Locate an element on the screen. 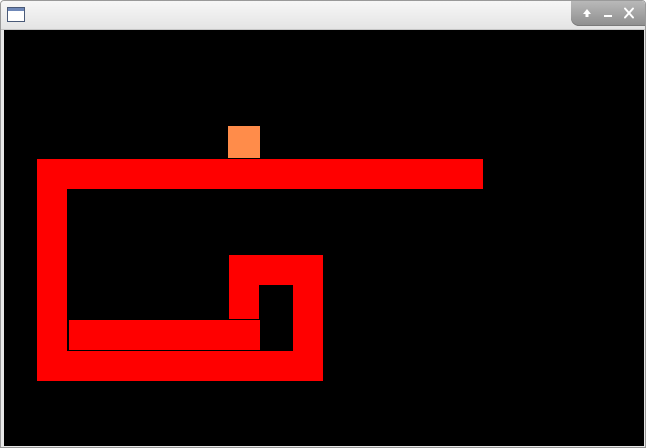 Image resolution: width=646 pixels, height=448 pixels. minimize-icon is located at coordinates (608, 13).